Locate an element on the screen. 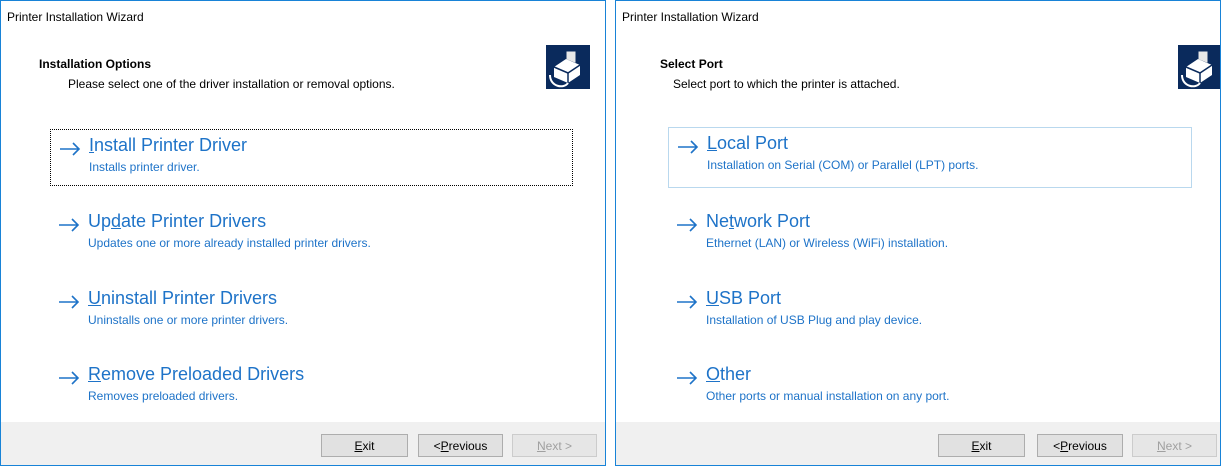 The height and width of the screenshot is (467, 1221). option-label: Install Printer Driver is located at coordinates (168, 145).